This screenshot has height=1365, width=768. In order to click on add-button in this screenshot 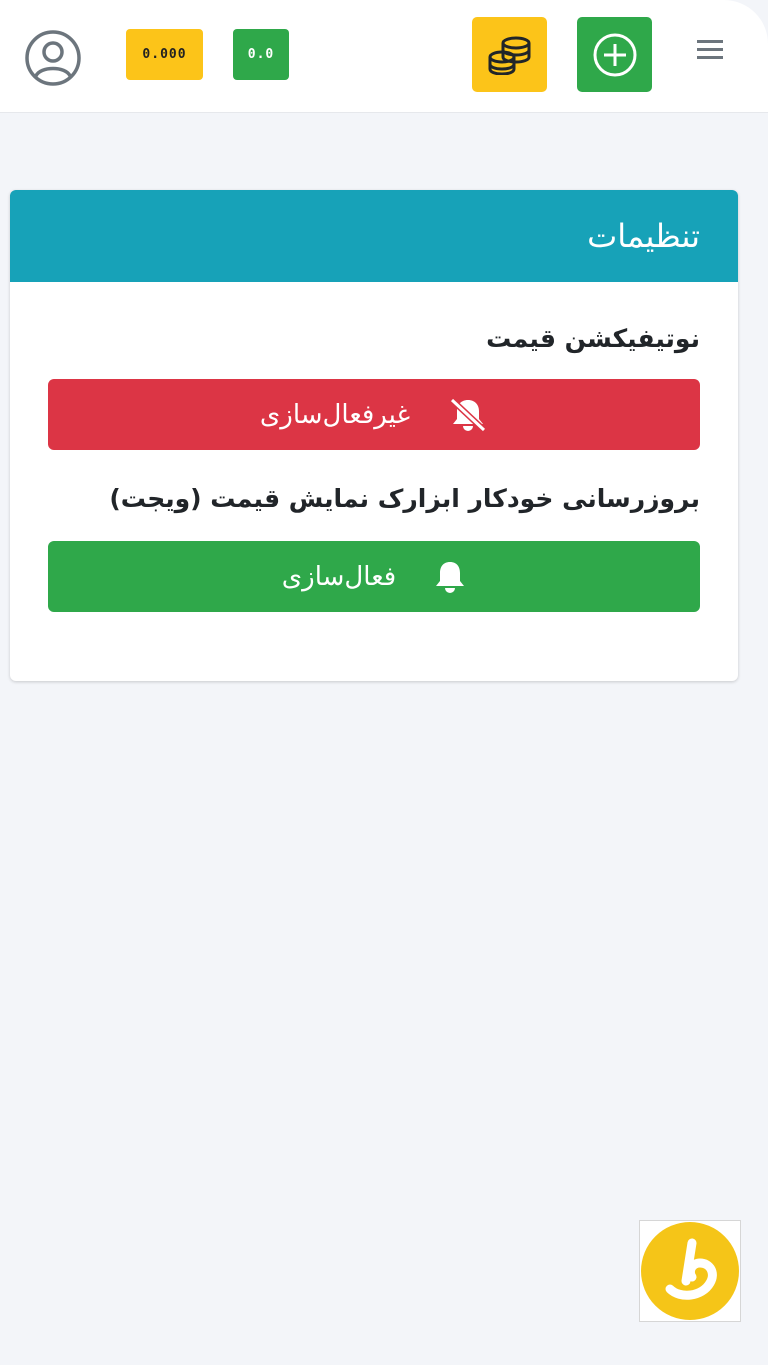, I will do `click(614, 54)`.